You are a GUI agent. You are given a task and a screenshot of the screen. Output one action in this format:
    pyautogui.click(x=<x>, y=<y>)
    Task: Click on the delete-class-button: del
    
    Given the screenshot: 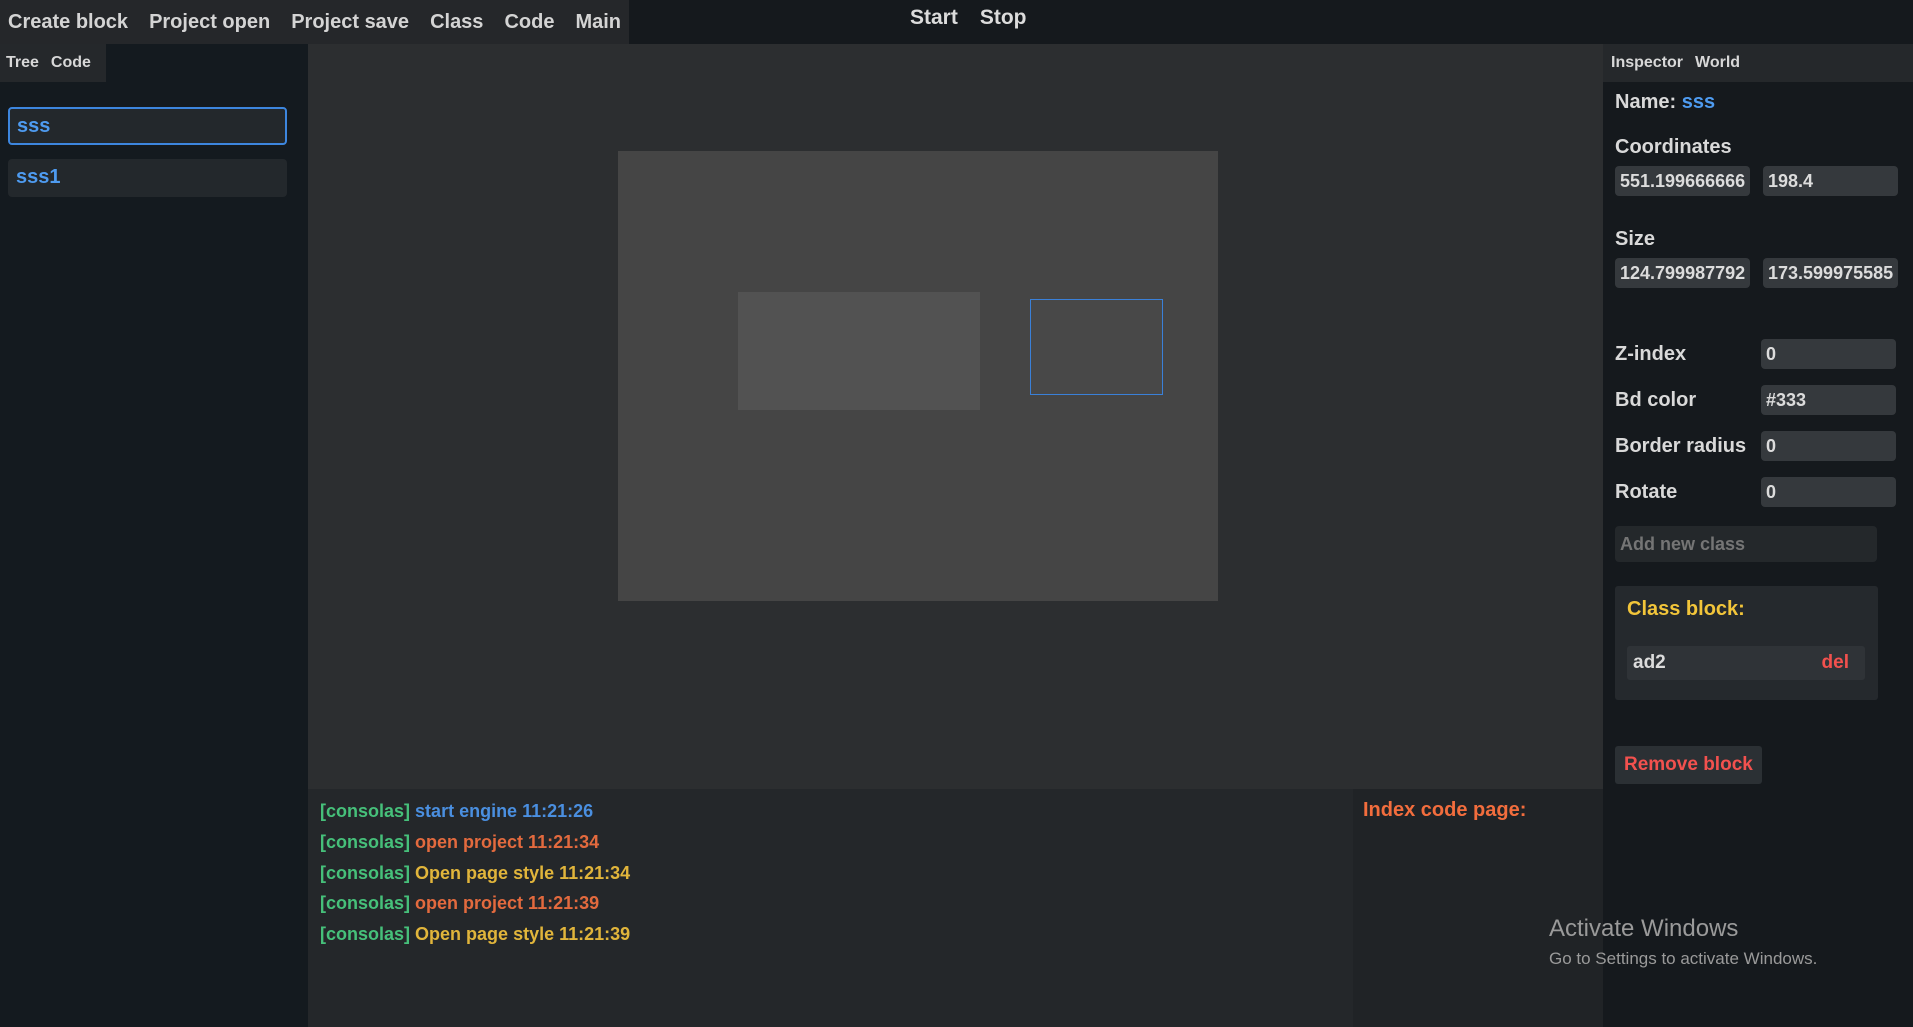 What is the action you would take?
    pyautogui.click(x=1835, y=663)
    